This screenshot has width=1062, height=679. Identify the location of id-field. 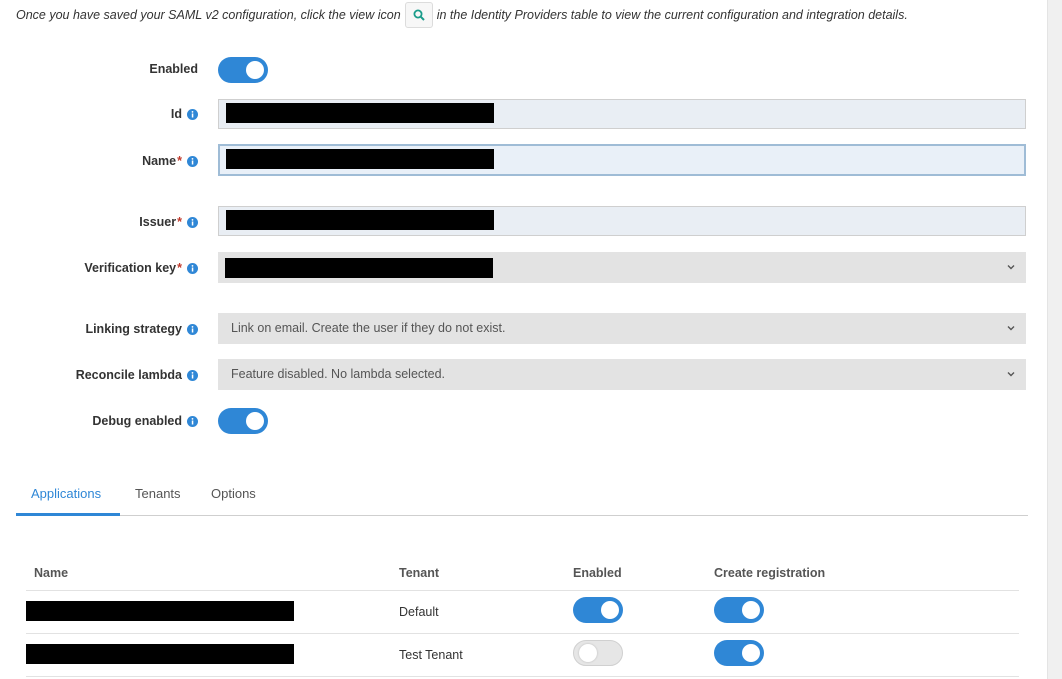
(622, 114).